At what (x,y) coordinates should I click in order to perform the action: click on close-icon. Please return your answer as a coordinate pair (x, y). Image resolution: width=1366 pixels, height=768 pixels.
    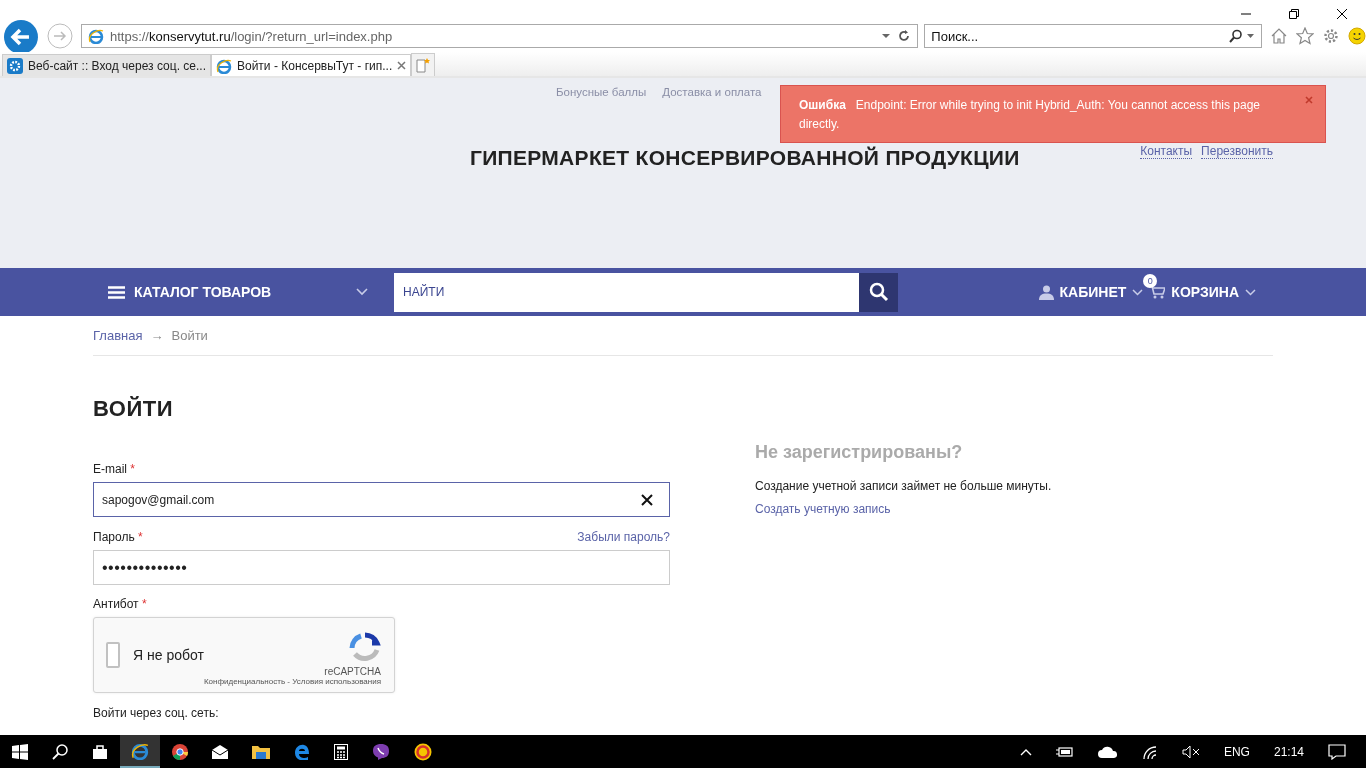
    Looking at the image, I should click on (1342, 14).